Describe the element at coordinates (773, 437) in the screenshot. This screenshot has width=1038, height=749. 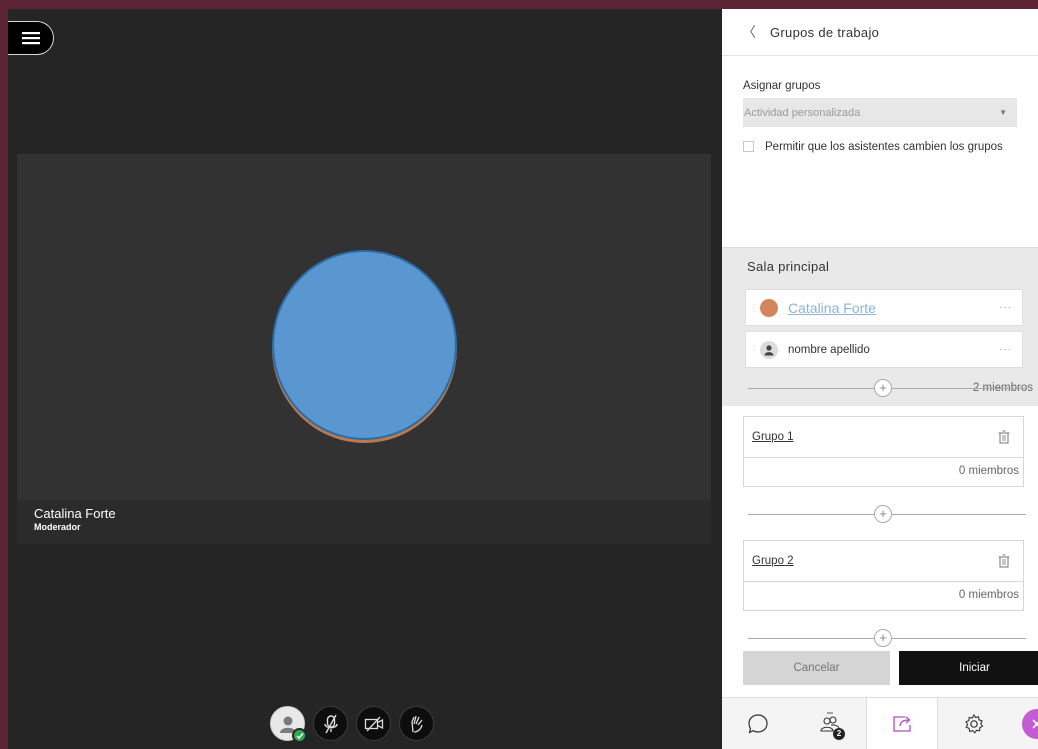
I see `group-name: Grupo 1` at that location.